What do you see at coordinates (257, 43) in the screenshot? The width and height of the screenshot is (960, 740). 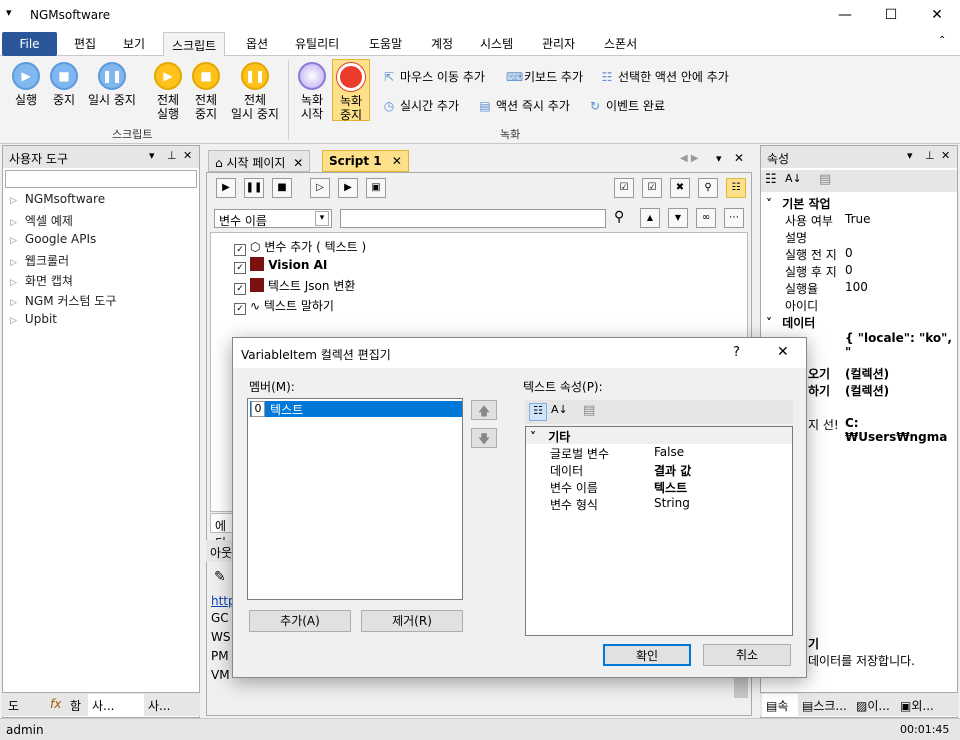 I see `menu-options: 옵션` at bounding box center [257, 43].